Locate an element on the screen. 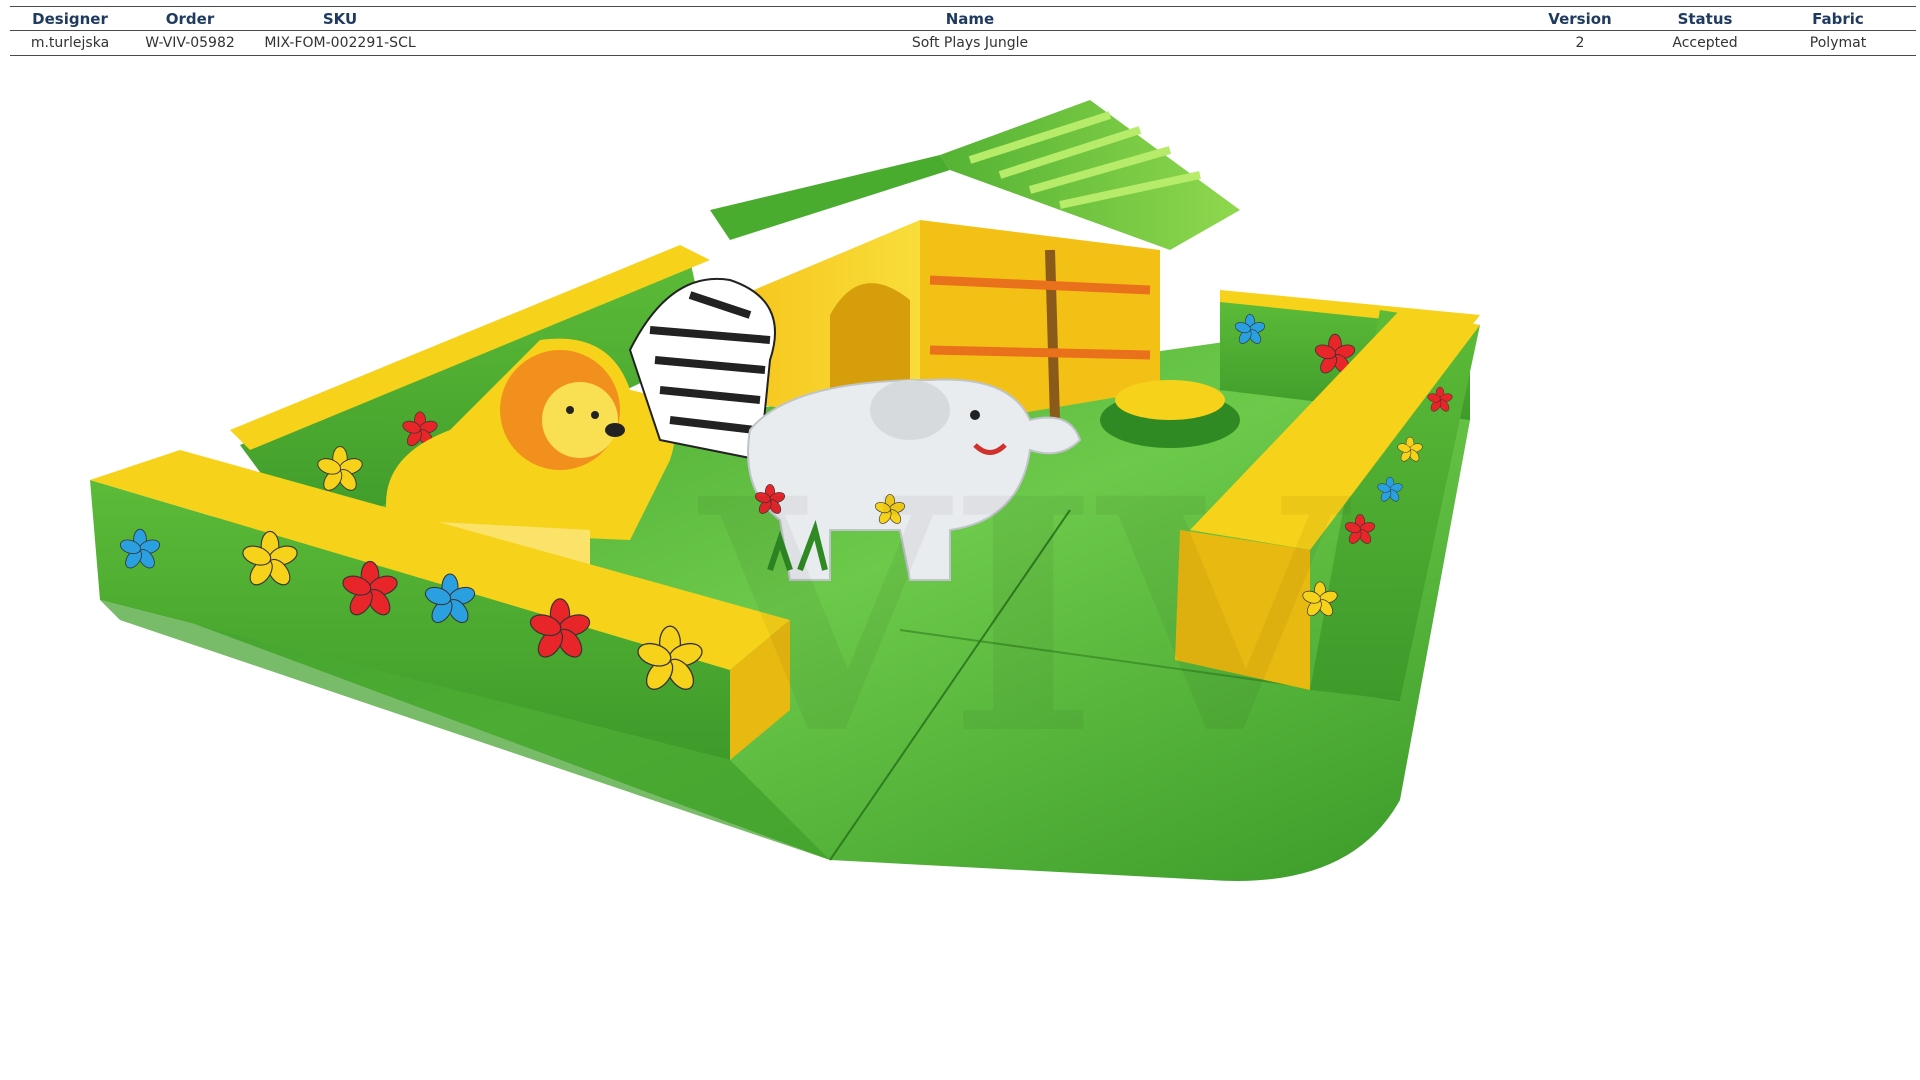  cell-designer: m.turlejska is located at coordinates (70, 43).